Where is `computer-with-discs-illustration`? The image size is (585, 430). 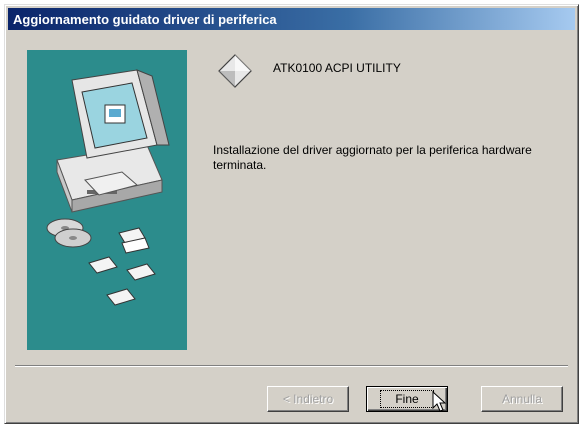
computer-with-discs-illustration is located at coordinates (108, 187).